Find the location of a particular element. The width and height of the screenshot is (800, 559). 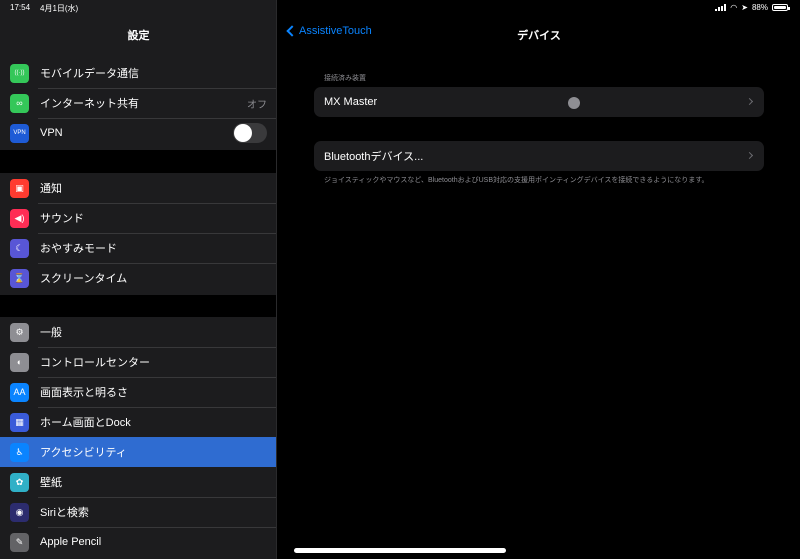

sidebar-item: ((·)) モバイルデータ通信 is located at coordinates (138, 73).